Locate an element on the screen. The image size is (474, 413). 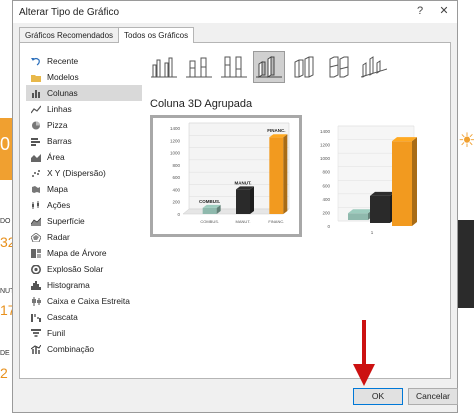
chart-type-label: Recente is located at coordinates (63, 61).